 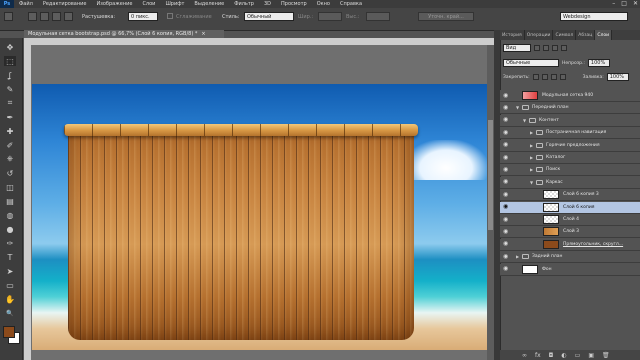 What do you see at coordinates (44, 16) in the screenshot?
I see `add-selection-icon` at bounding box center [44, 16].